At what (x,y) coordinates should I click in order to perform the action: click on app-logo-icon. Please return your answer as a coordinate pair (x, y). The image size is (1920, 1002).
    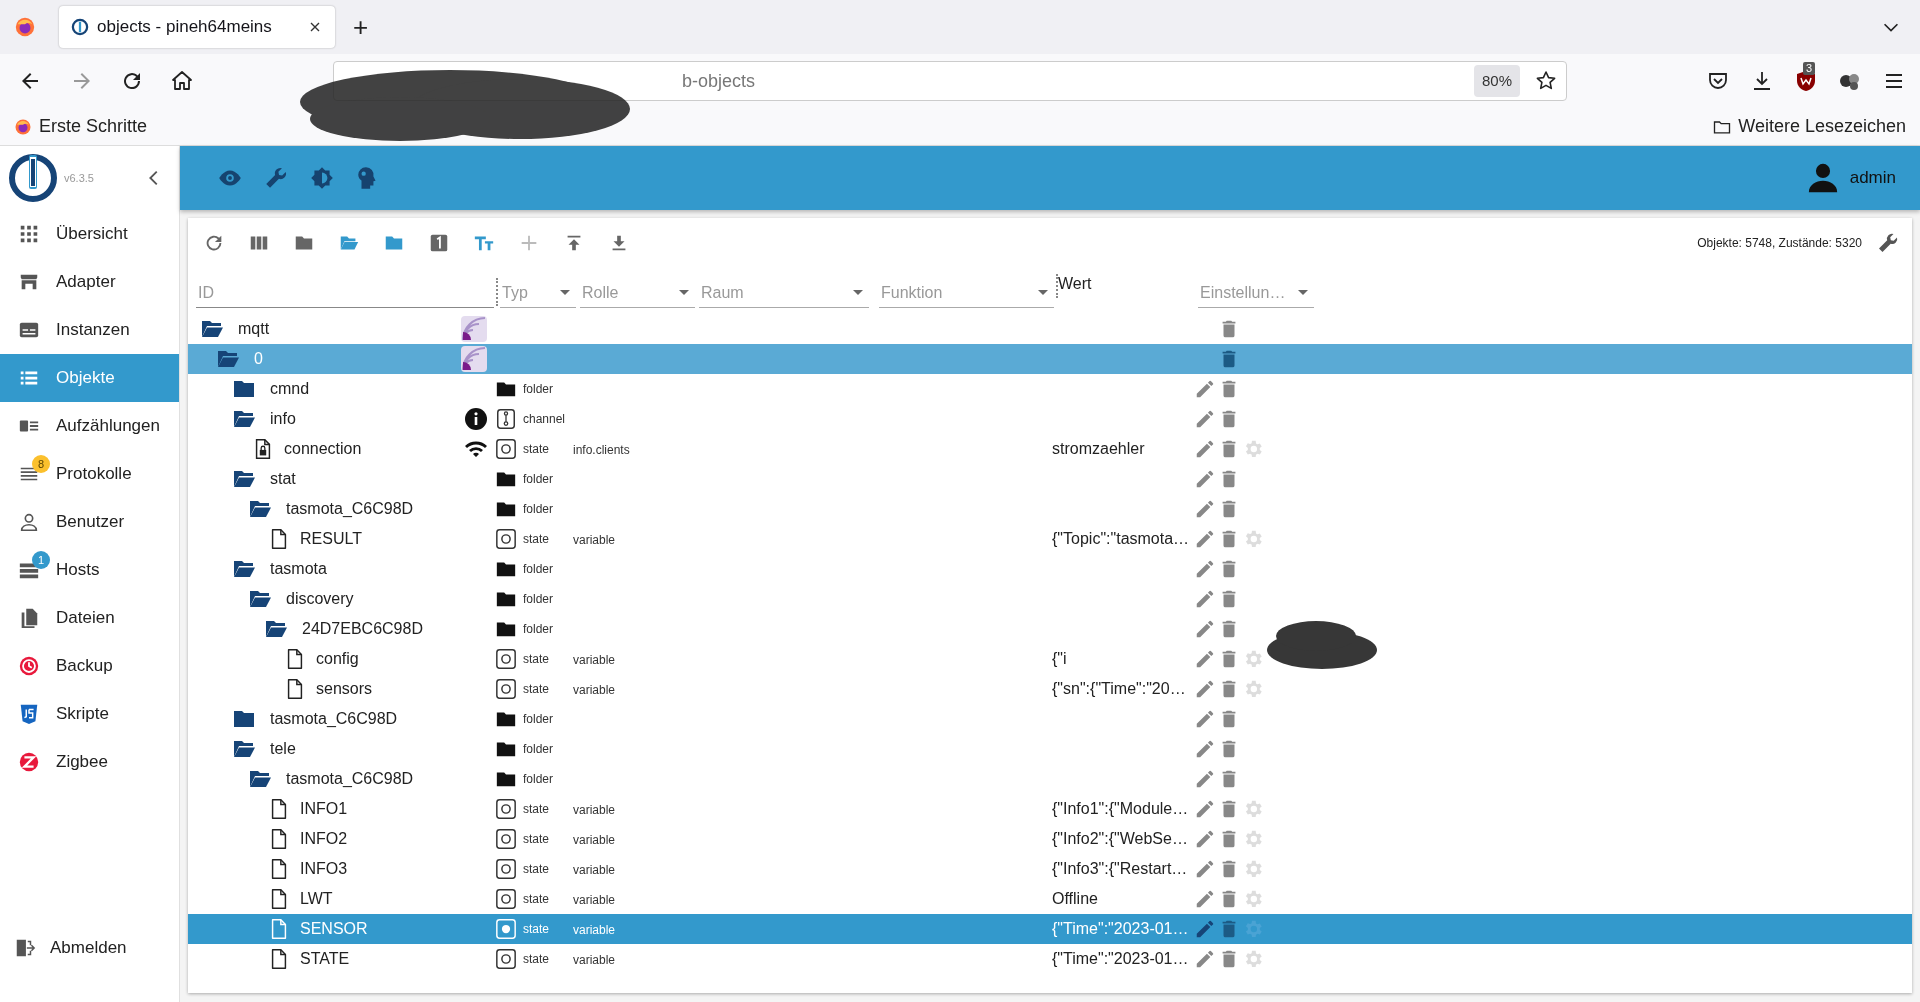
    Looking at the image, I should click on (33, 178).